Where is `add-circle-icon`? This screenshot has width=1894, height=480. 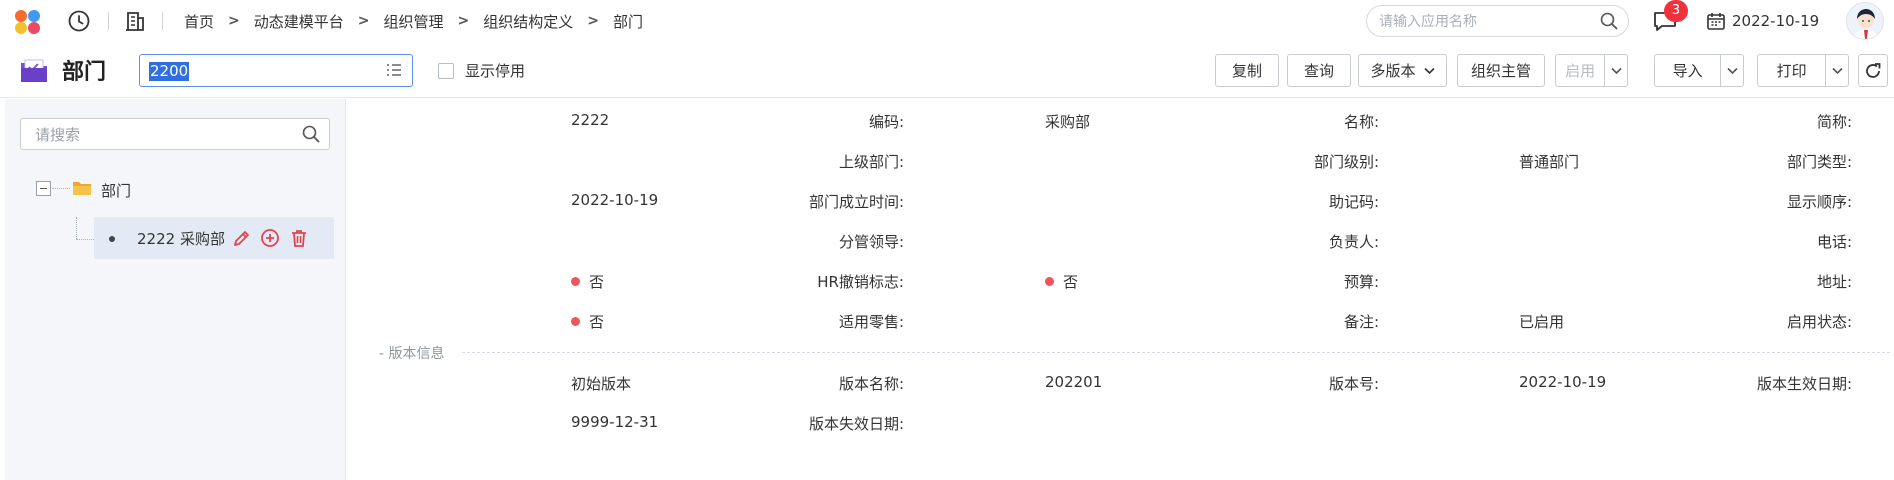
add-circle-icon is located at coordinates (270, 238).